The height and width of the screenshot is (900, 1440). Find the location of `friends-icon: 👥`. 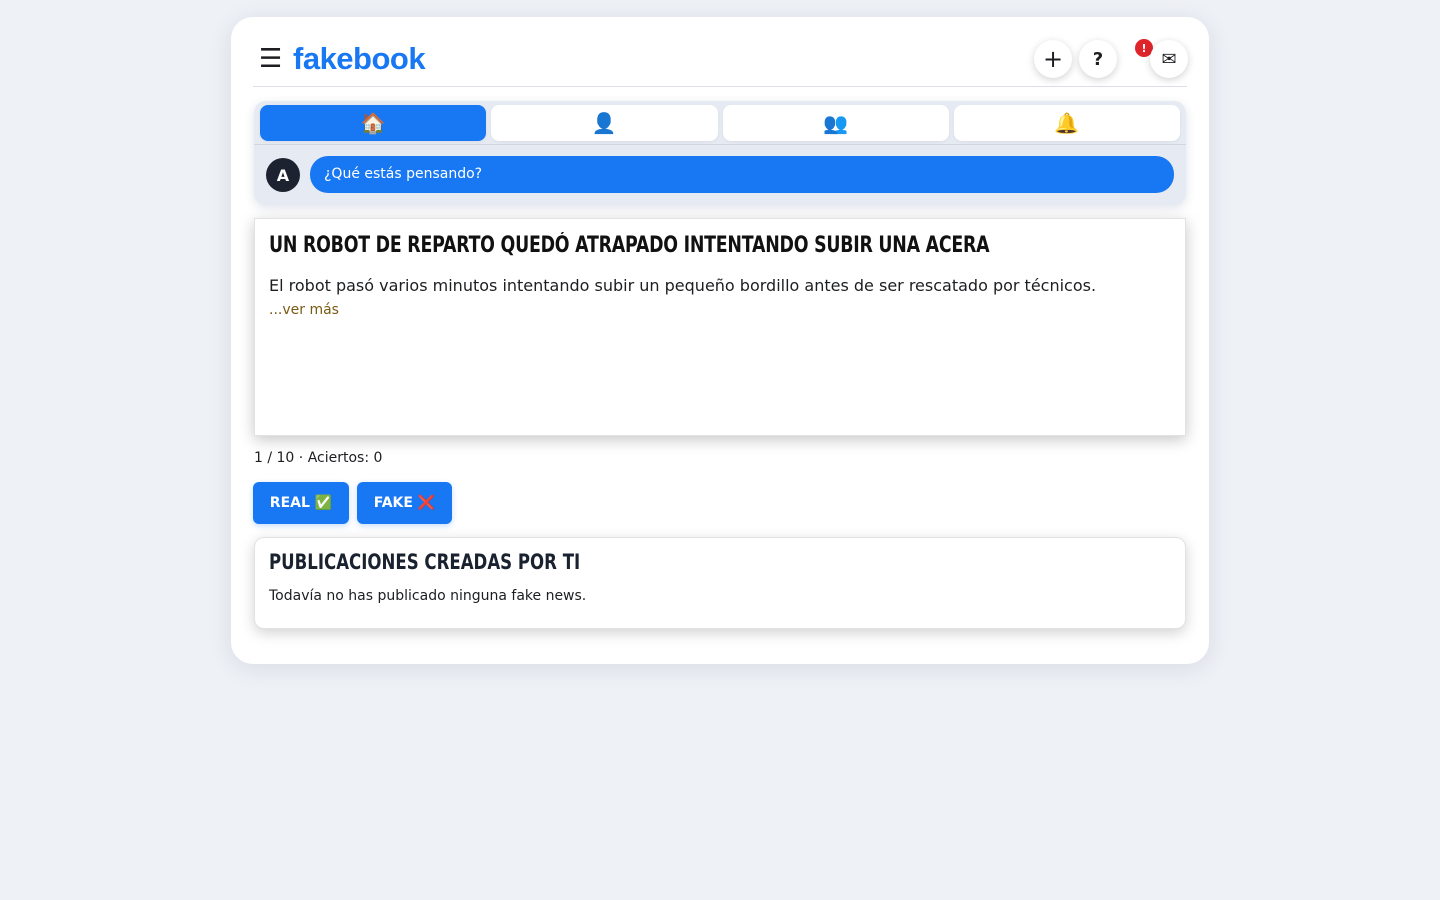

friends-icon: 👥 is located at coordinates (836, 123).